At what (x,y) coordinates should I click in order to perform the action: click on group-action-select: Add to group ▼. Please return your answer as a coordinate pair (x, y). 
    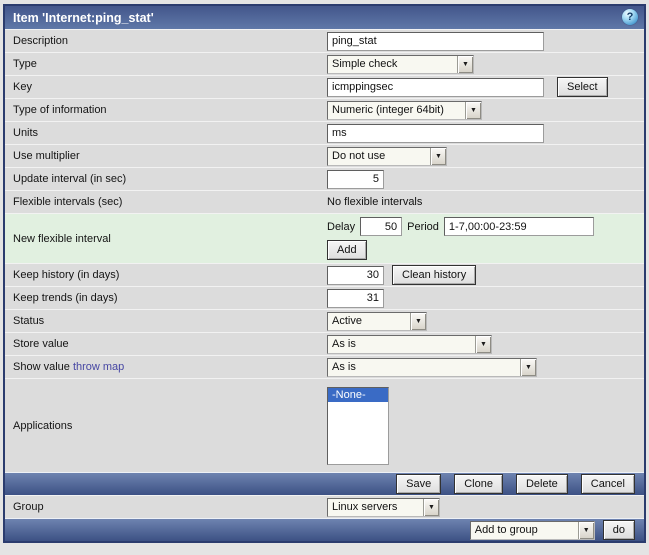
    Looking at the image, I should click on (532, 530).